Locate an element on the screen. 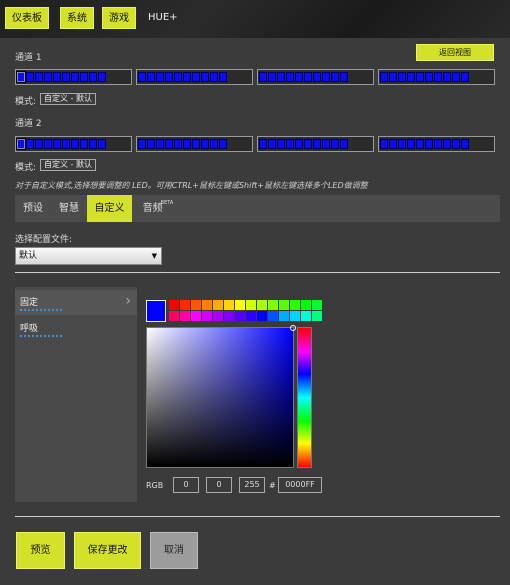 Image resolution: width=510 pixels, height=585 pixels. saturation-value-picker is located at coordinates (221, 396).